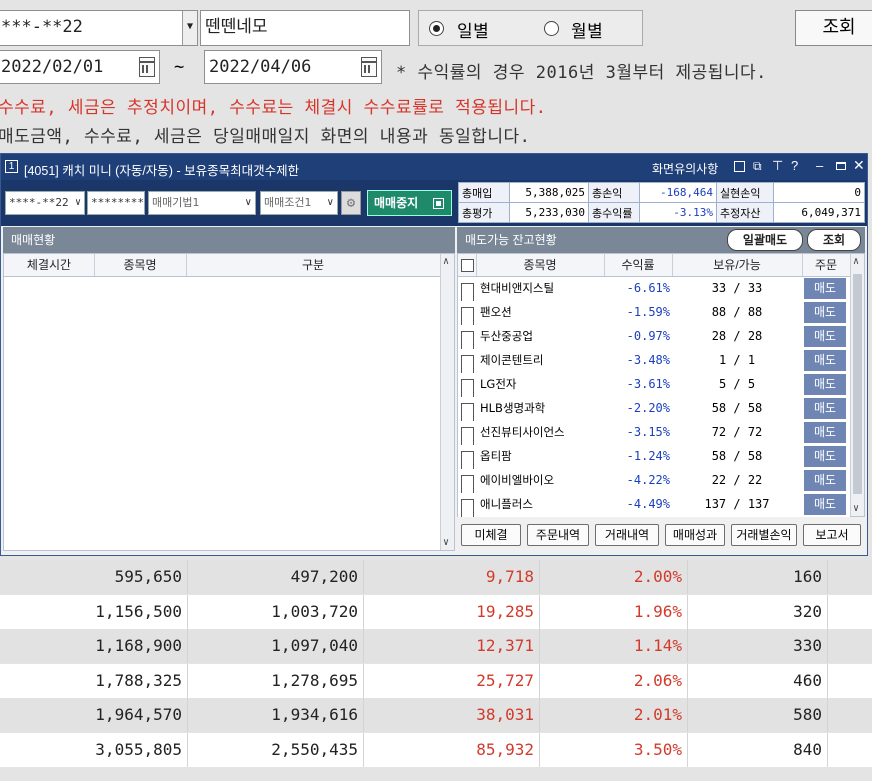 The image size is (872, 781). What do you see at coordinates (116, 203) in the screenshot?
I see `password-field: ********` at bounding box center [116, 203].